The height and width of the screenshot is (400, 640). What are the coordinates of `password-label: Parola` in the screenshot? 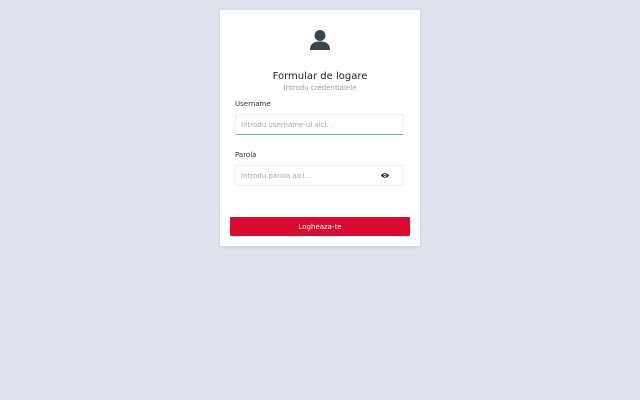 It's located at (246, 155).